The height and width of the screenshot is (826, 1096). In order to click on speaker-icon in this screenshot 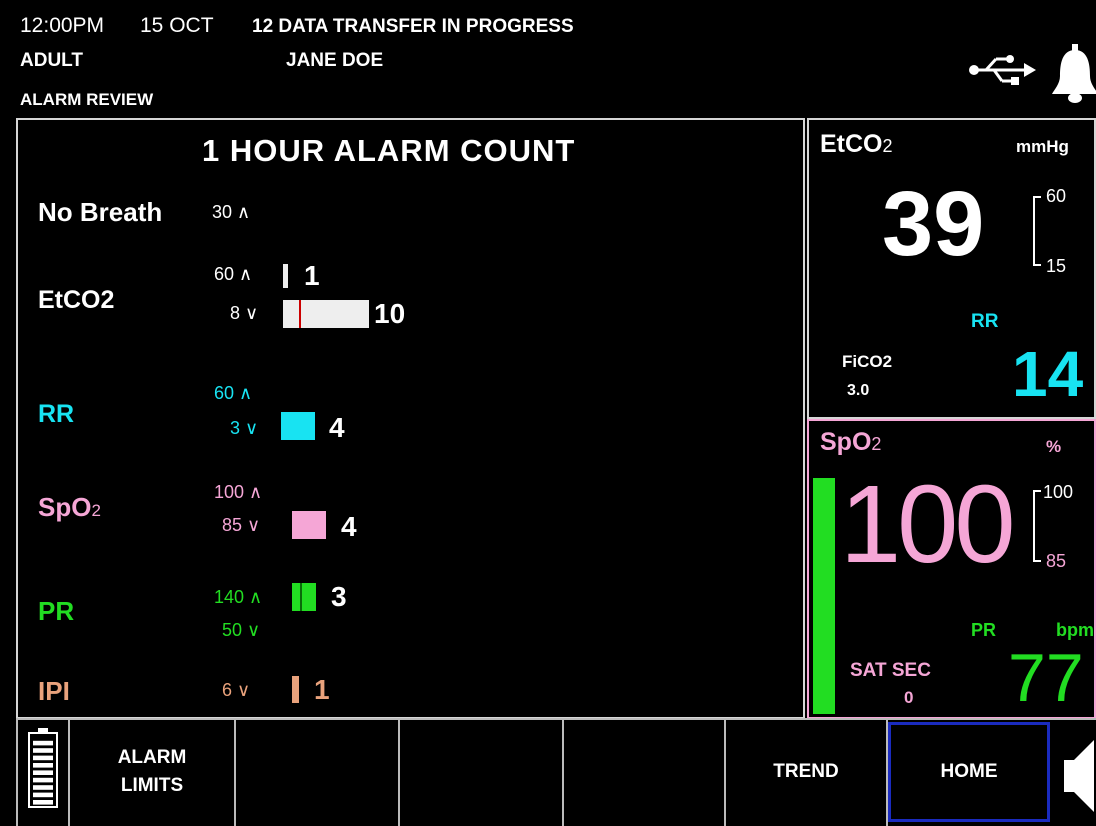, I will do `click(1078, 776)`.